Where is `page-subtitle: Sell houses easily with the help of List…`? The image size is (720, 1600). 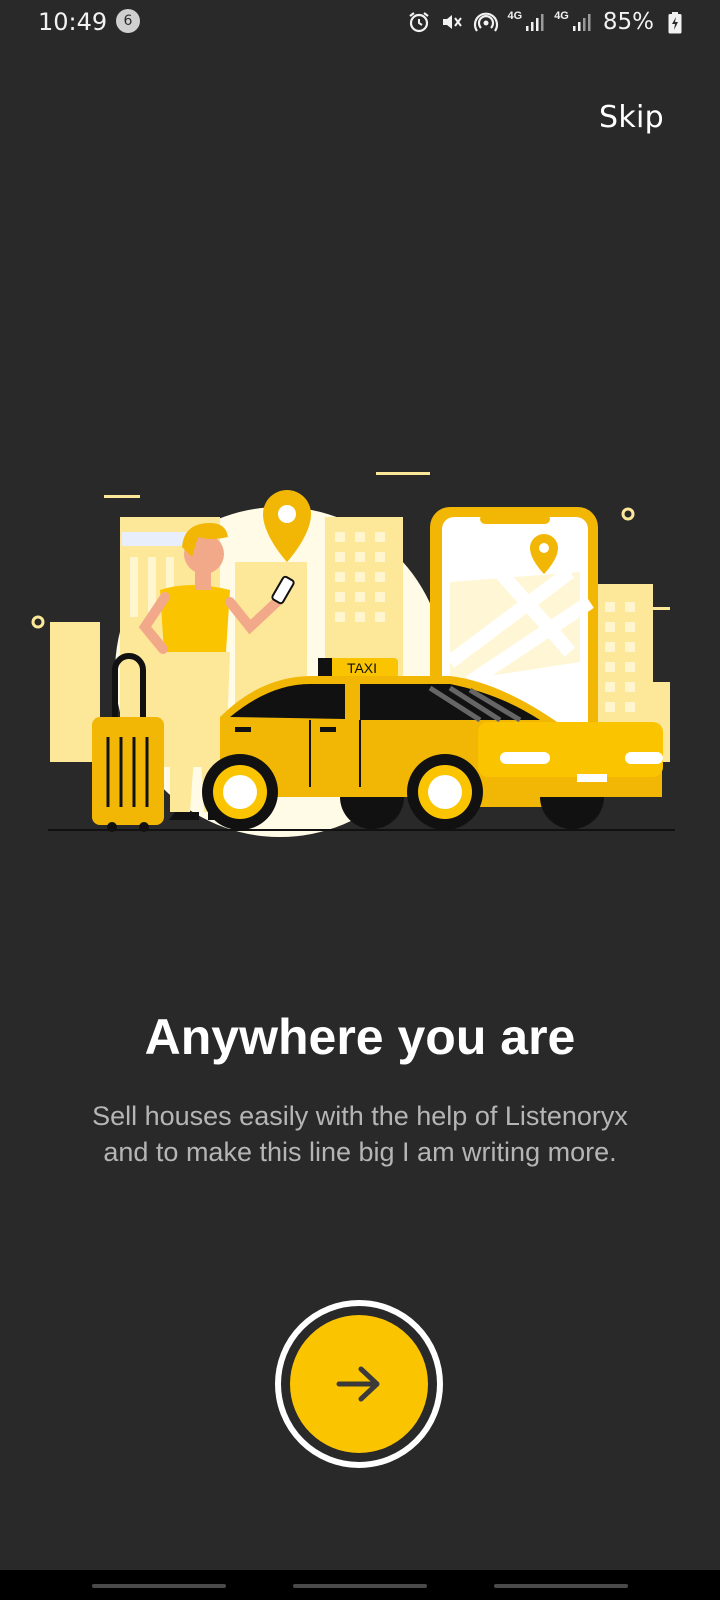
page-subtitle: Sell houses easily with the help of List… is located at coordinates (360, 1134).